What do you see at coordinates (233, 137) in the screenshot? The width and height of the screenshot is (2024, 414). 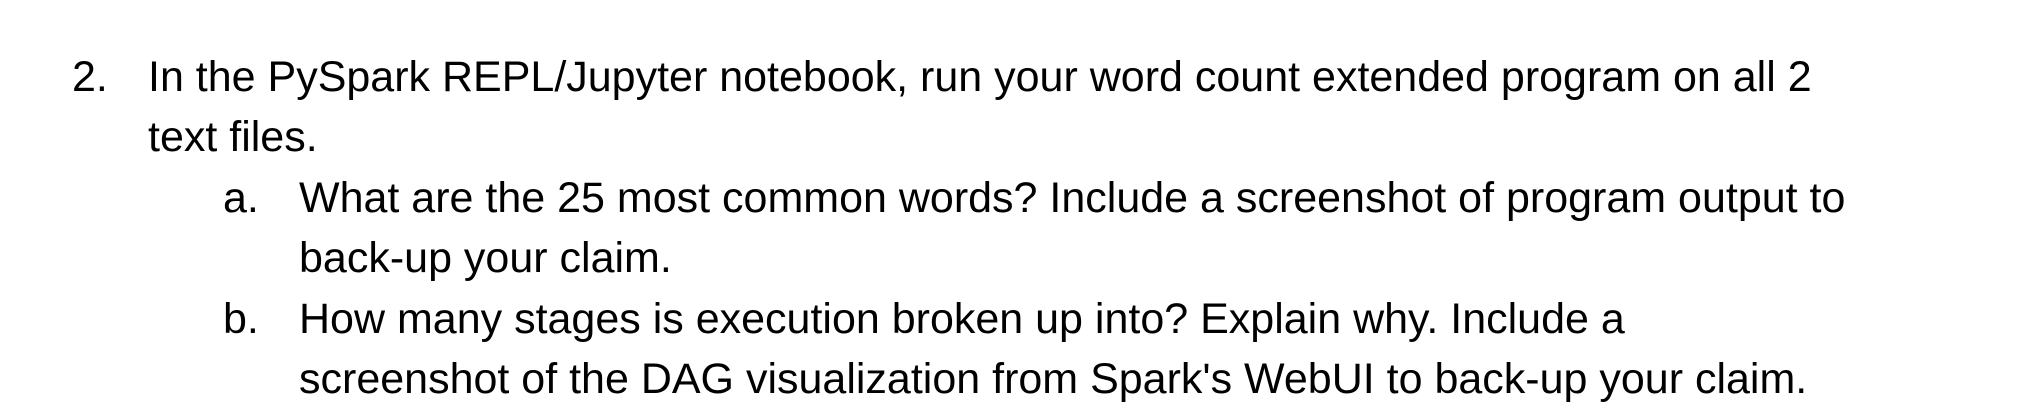 I see `item-text-line-2: text files.` at bounding box center [233, 137].